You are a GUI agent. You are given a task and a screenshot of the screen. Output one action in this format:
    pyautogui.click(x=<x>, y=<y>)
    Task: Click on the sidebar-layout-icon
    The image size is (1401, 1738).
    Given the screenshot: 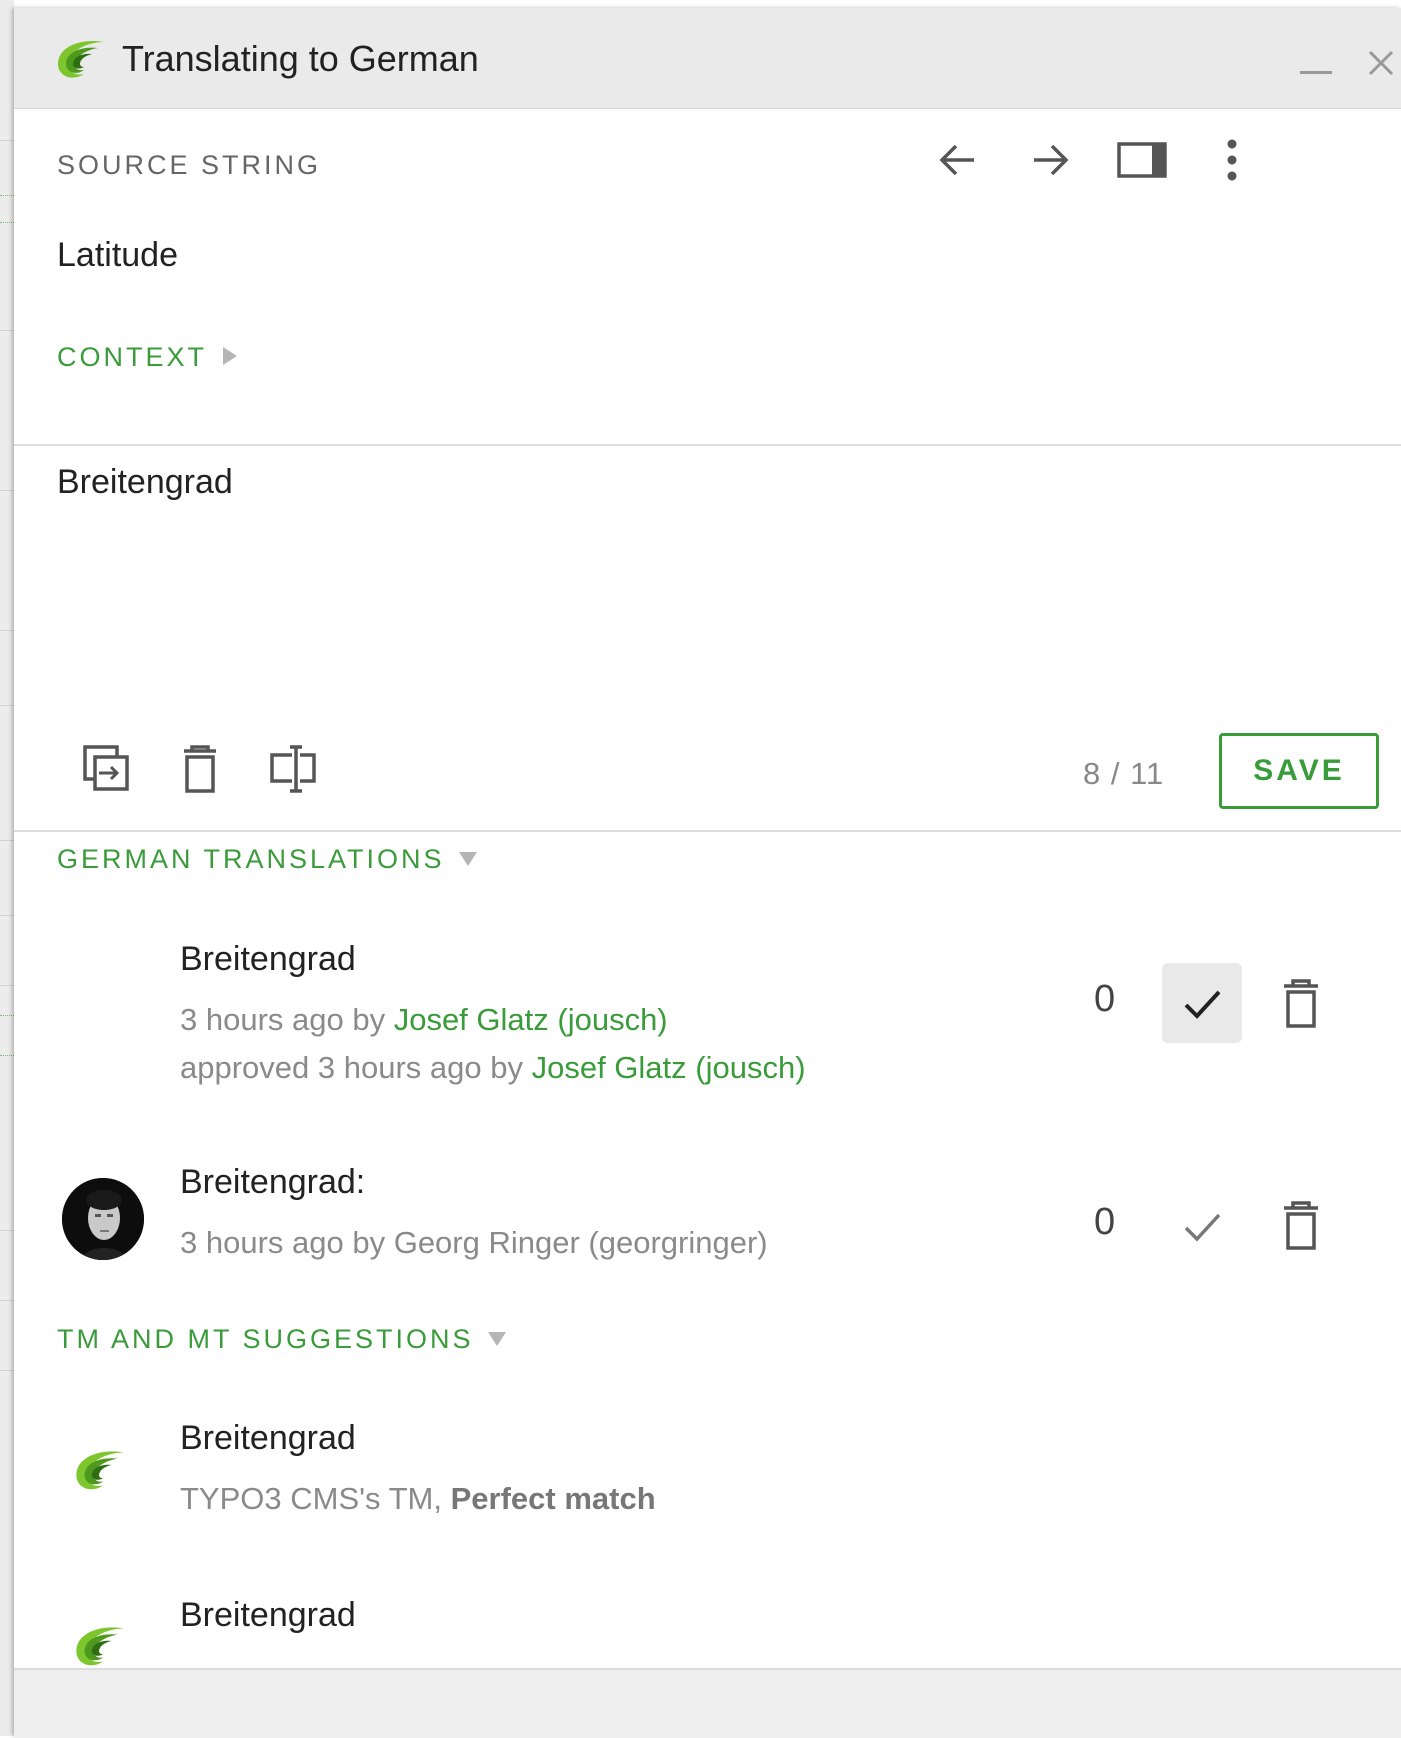 What is the action you would take?
    pyautogui.click(x=1142, y=160)
    